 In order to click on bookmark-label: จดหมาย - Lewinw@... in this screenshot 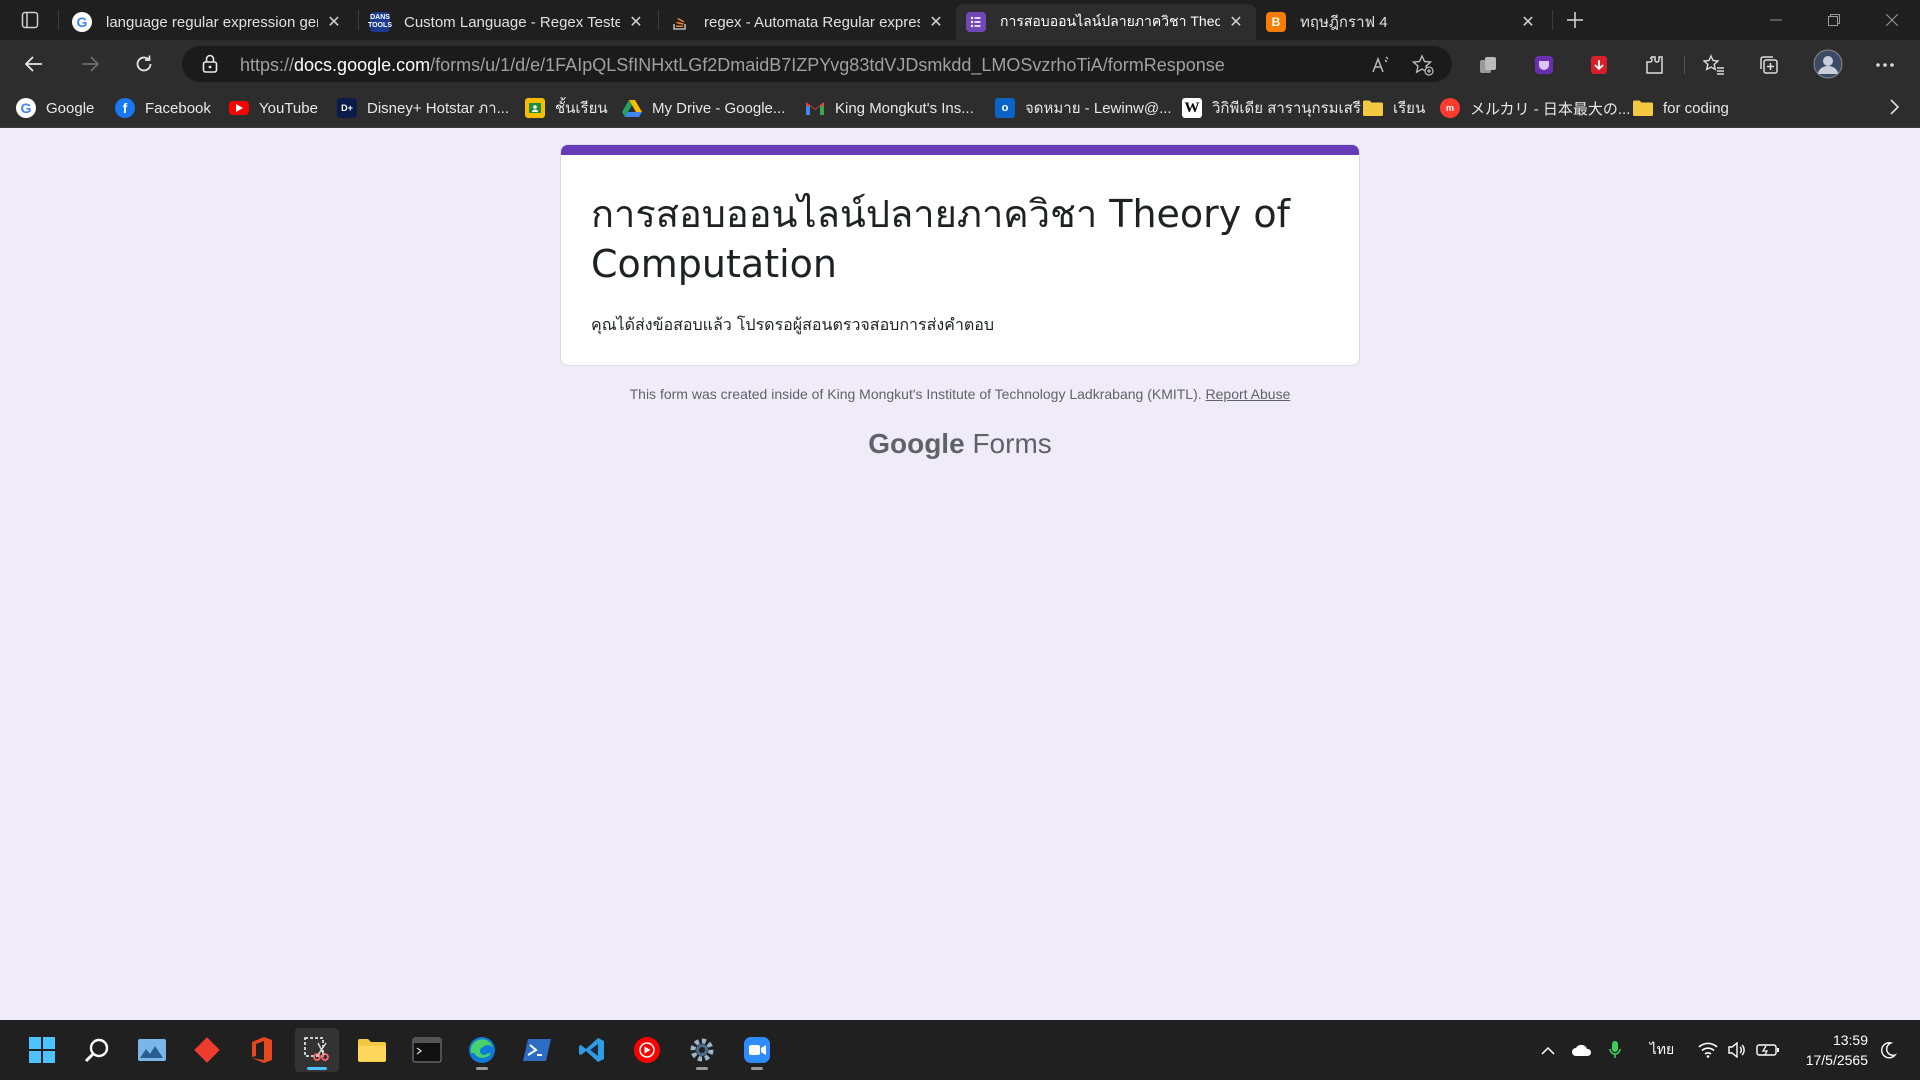, I will do `click(1098, 108)`.